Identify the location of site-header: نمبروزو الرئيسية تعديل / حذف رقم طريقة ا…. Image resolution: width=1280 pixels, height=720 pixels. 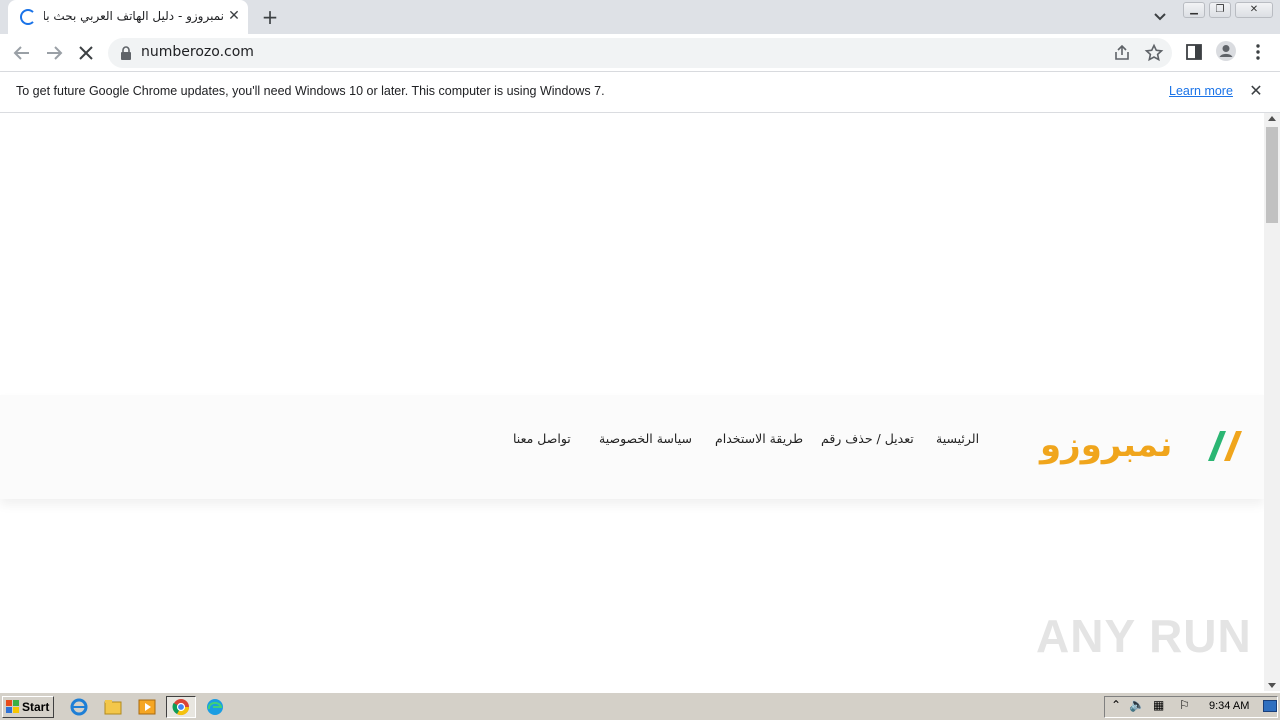
(632, 447).